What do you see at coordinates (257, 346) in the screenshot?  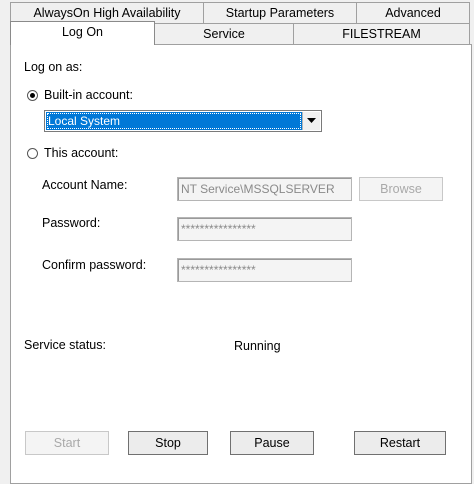 I see `service-status-value: Running` at bounding box center [257, 346].